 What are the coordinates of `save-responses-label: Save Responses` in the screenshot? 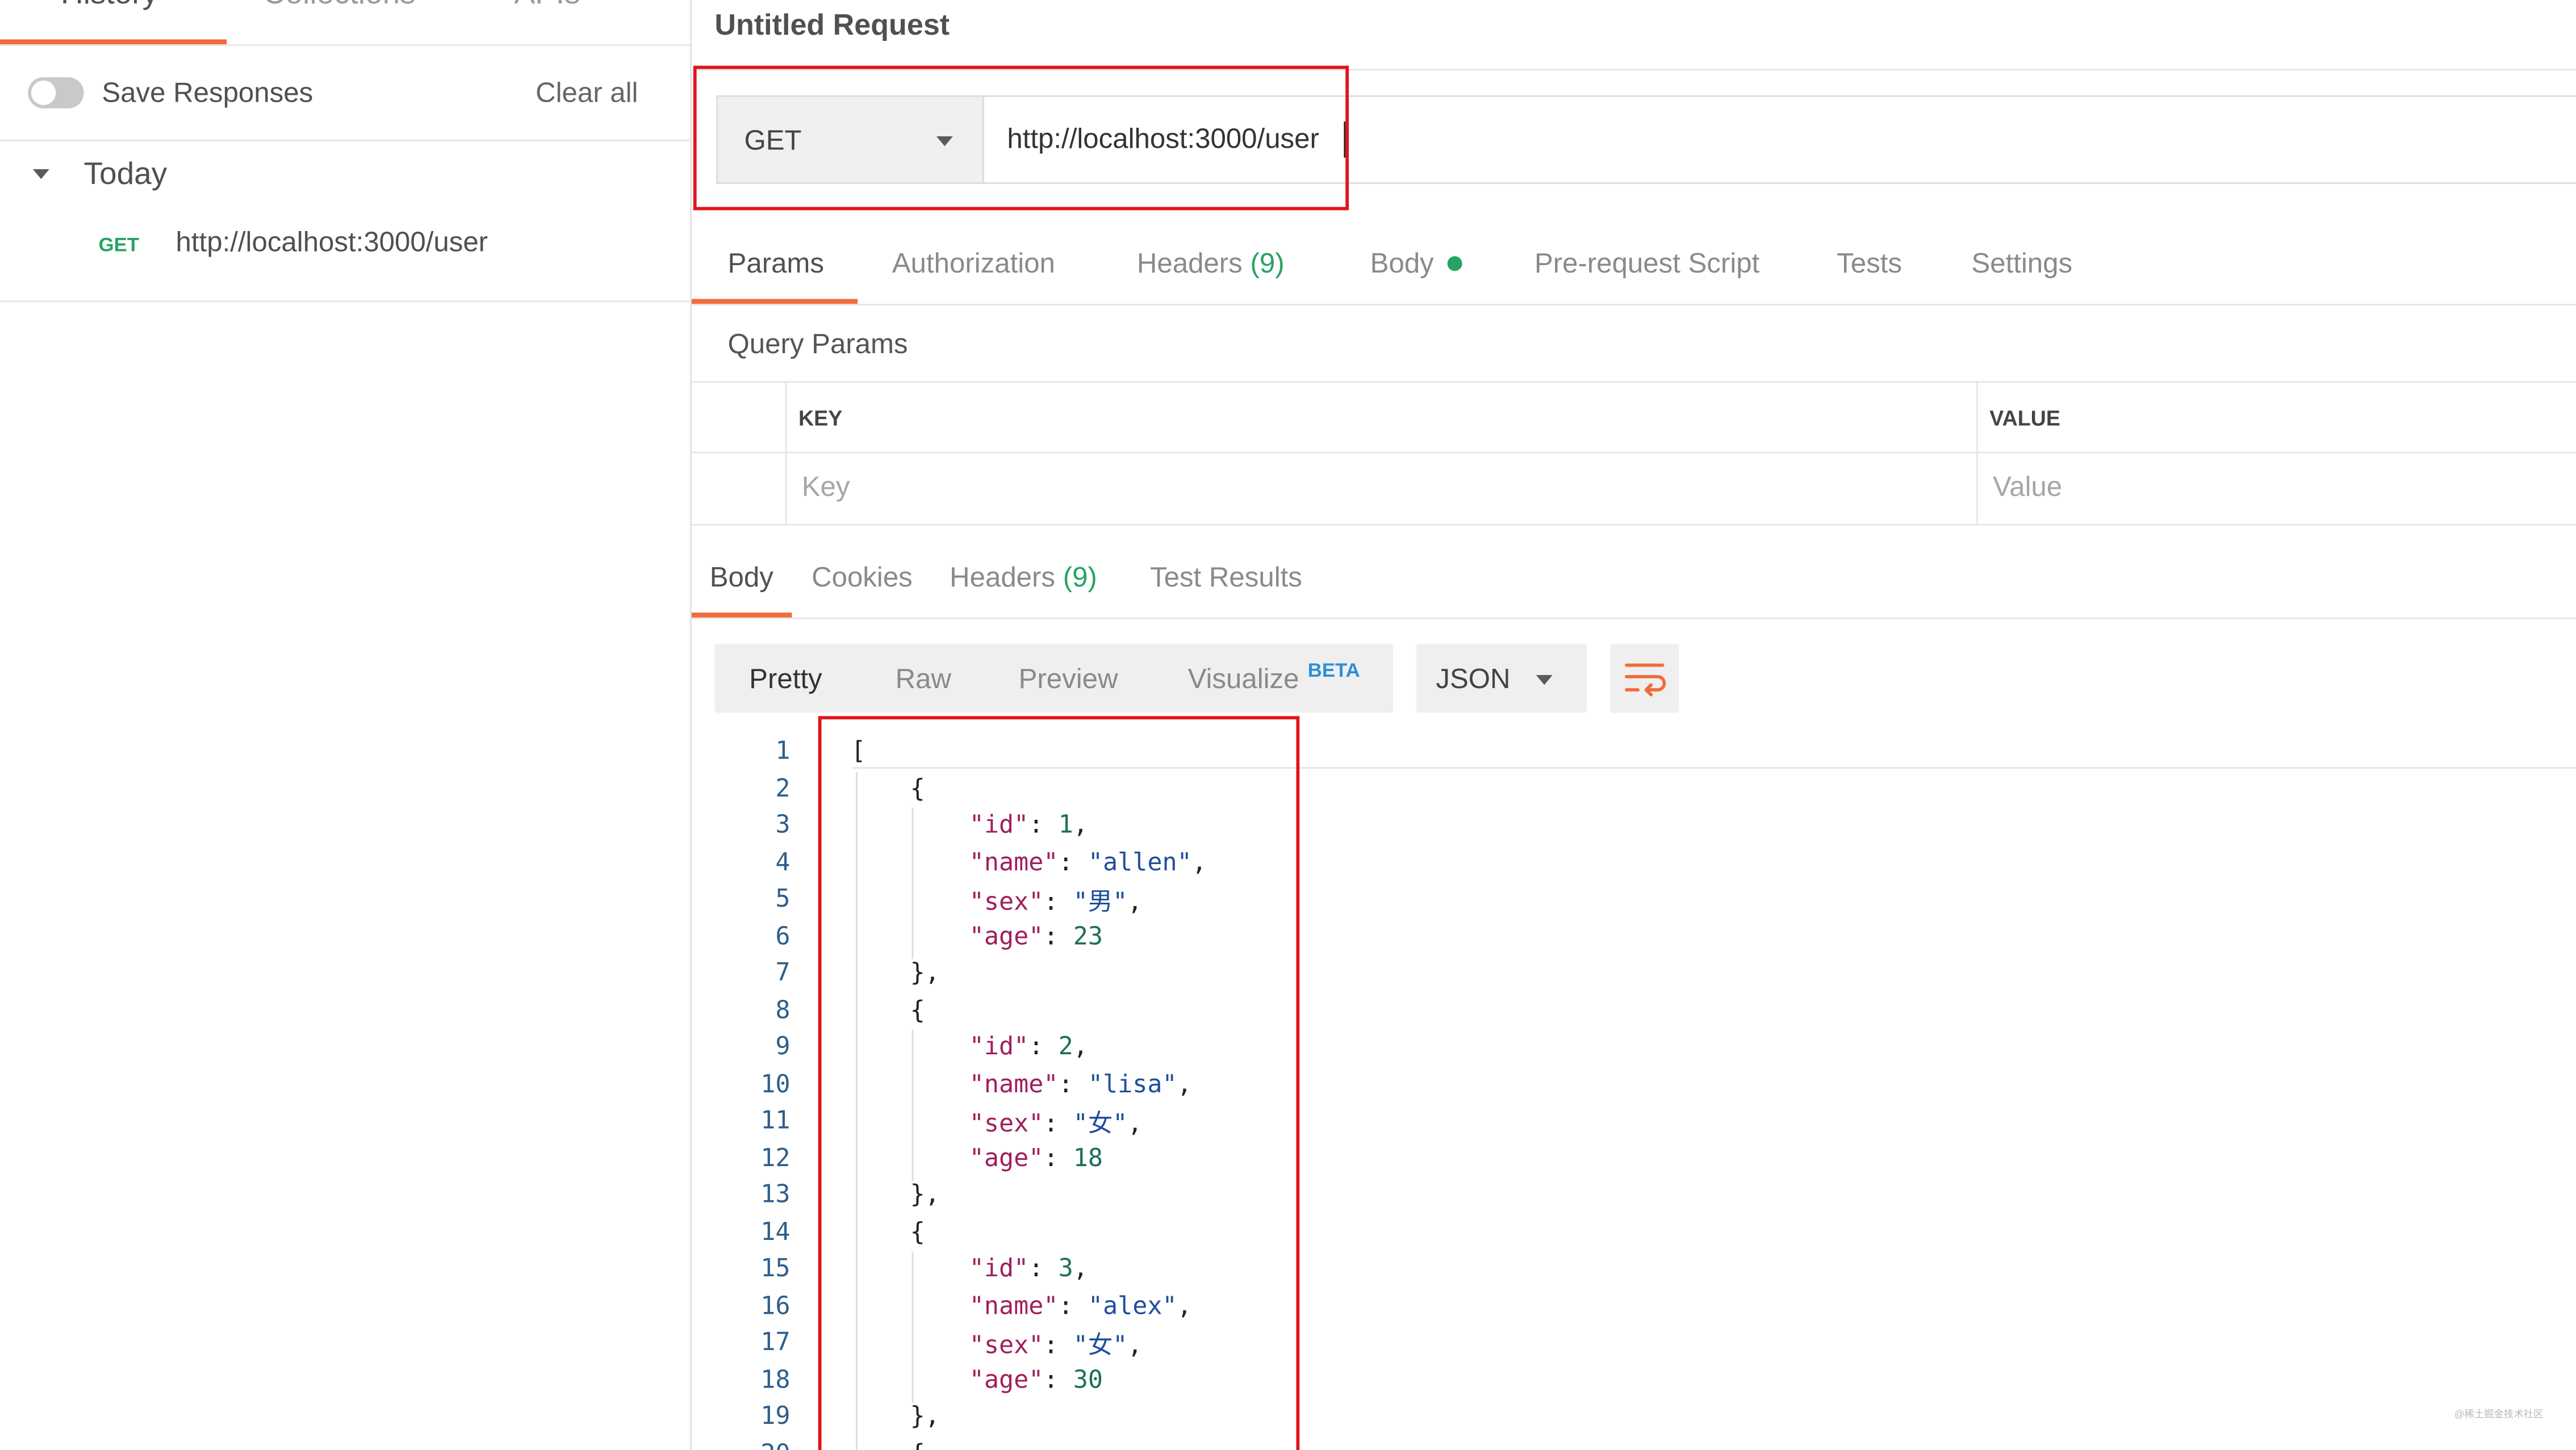 It's located at (207, 93).